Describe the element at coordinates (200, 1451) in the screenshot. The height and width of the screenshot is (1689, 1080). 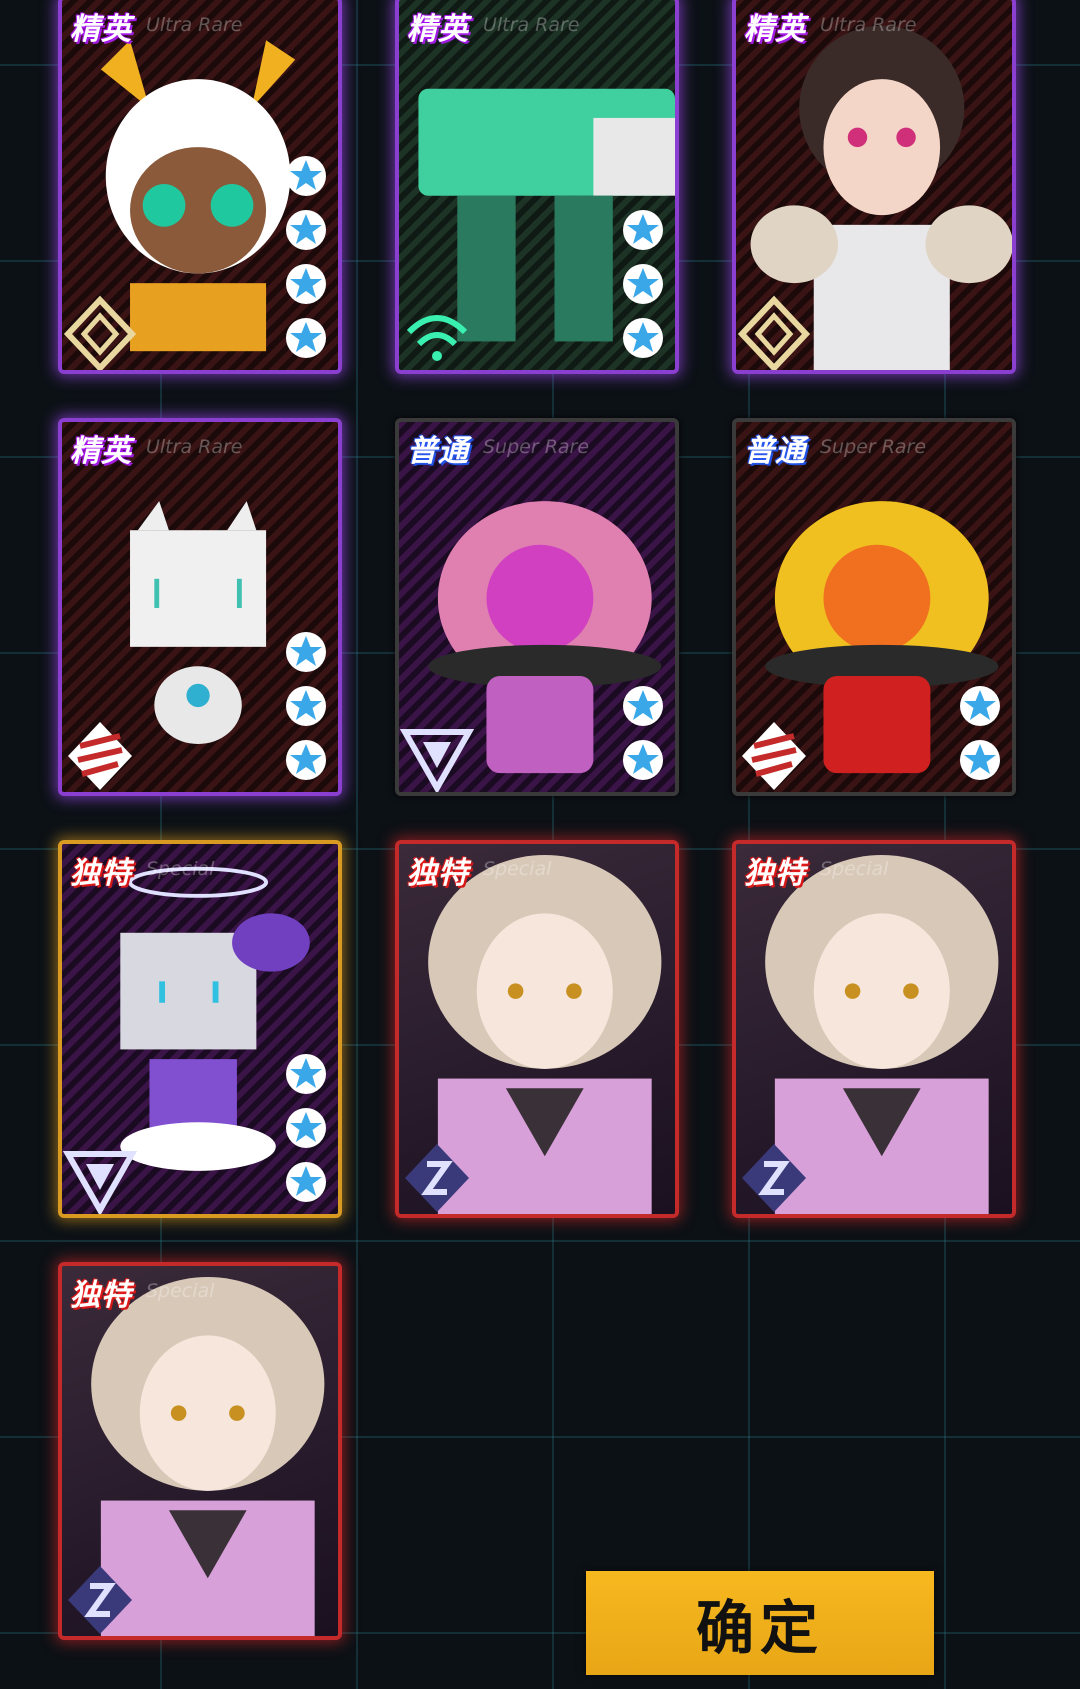
I see `card-10: 独特 Special` at that location.